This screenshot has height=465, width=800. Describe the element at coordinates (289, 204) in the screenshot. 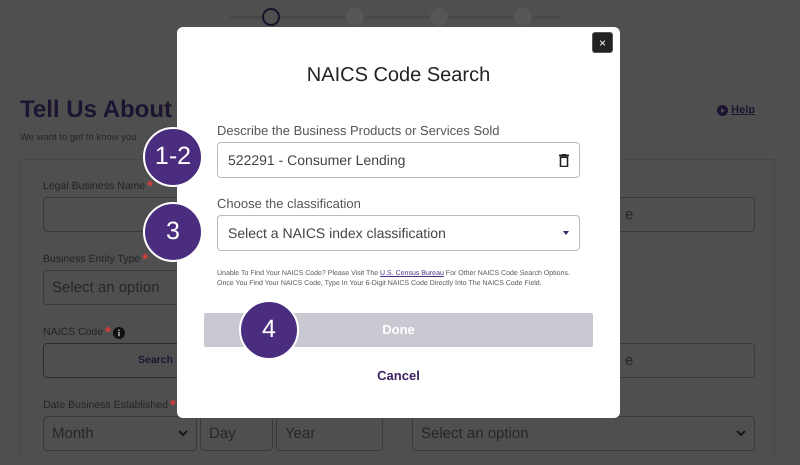

I see `field-label: Choose the classification` at that location.